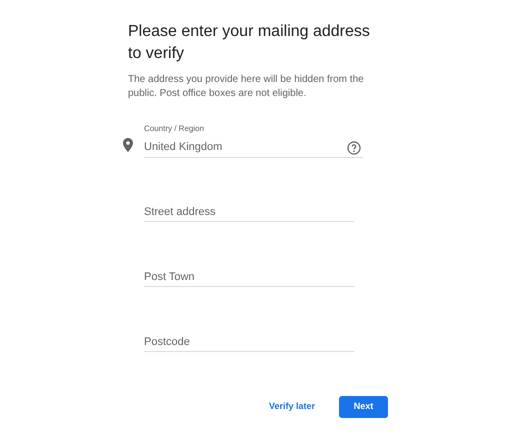 Image resolution: width=512 pixels, height=437 pixels. What do you see at coordinates (246, 87) in the screenshot?
I see `description-text: The address you provide here will be hidden from the public. Post office boxes are not eligible.` at bounding box center [246, 87].